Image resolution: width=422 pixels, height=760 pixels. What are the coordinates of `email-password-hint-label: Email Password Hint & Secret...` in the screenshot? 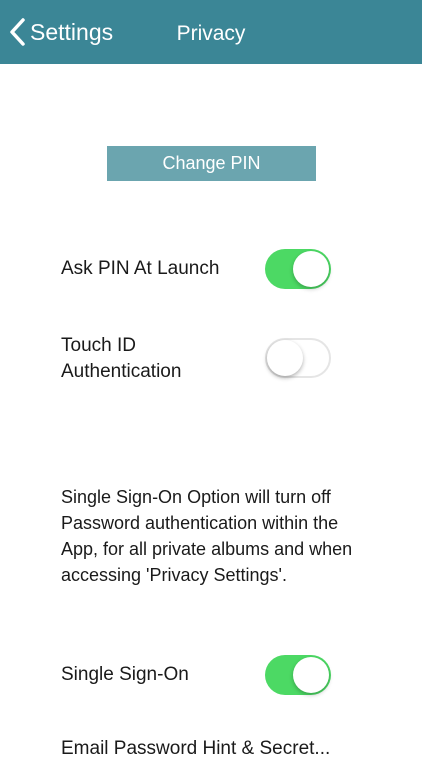 It's located at (196, 748).